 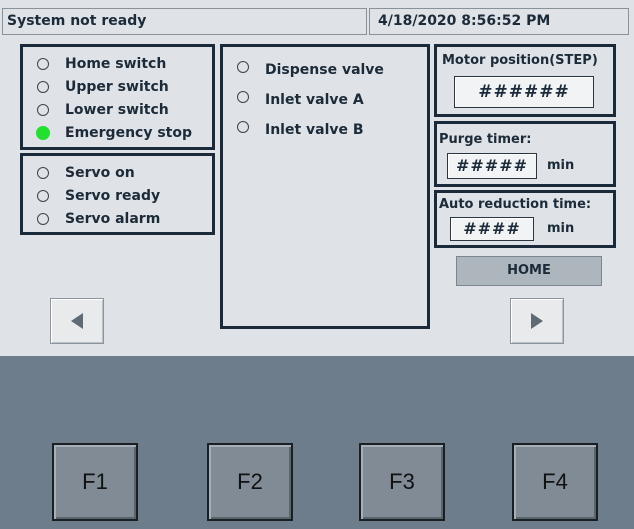 What do you see at coordinates (77, 21) in the screenshot?
I see `status-text: System not ready` at bounding box center [77, 21].